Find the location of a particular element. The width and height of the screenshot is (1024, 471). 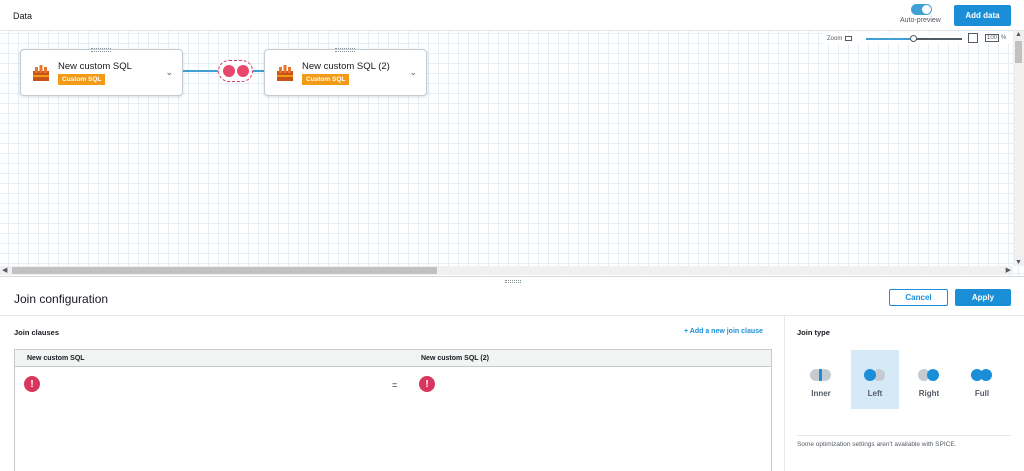

join-circle-right is located at coordinates (242, 71).